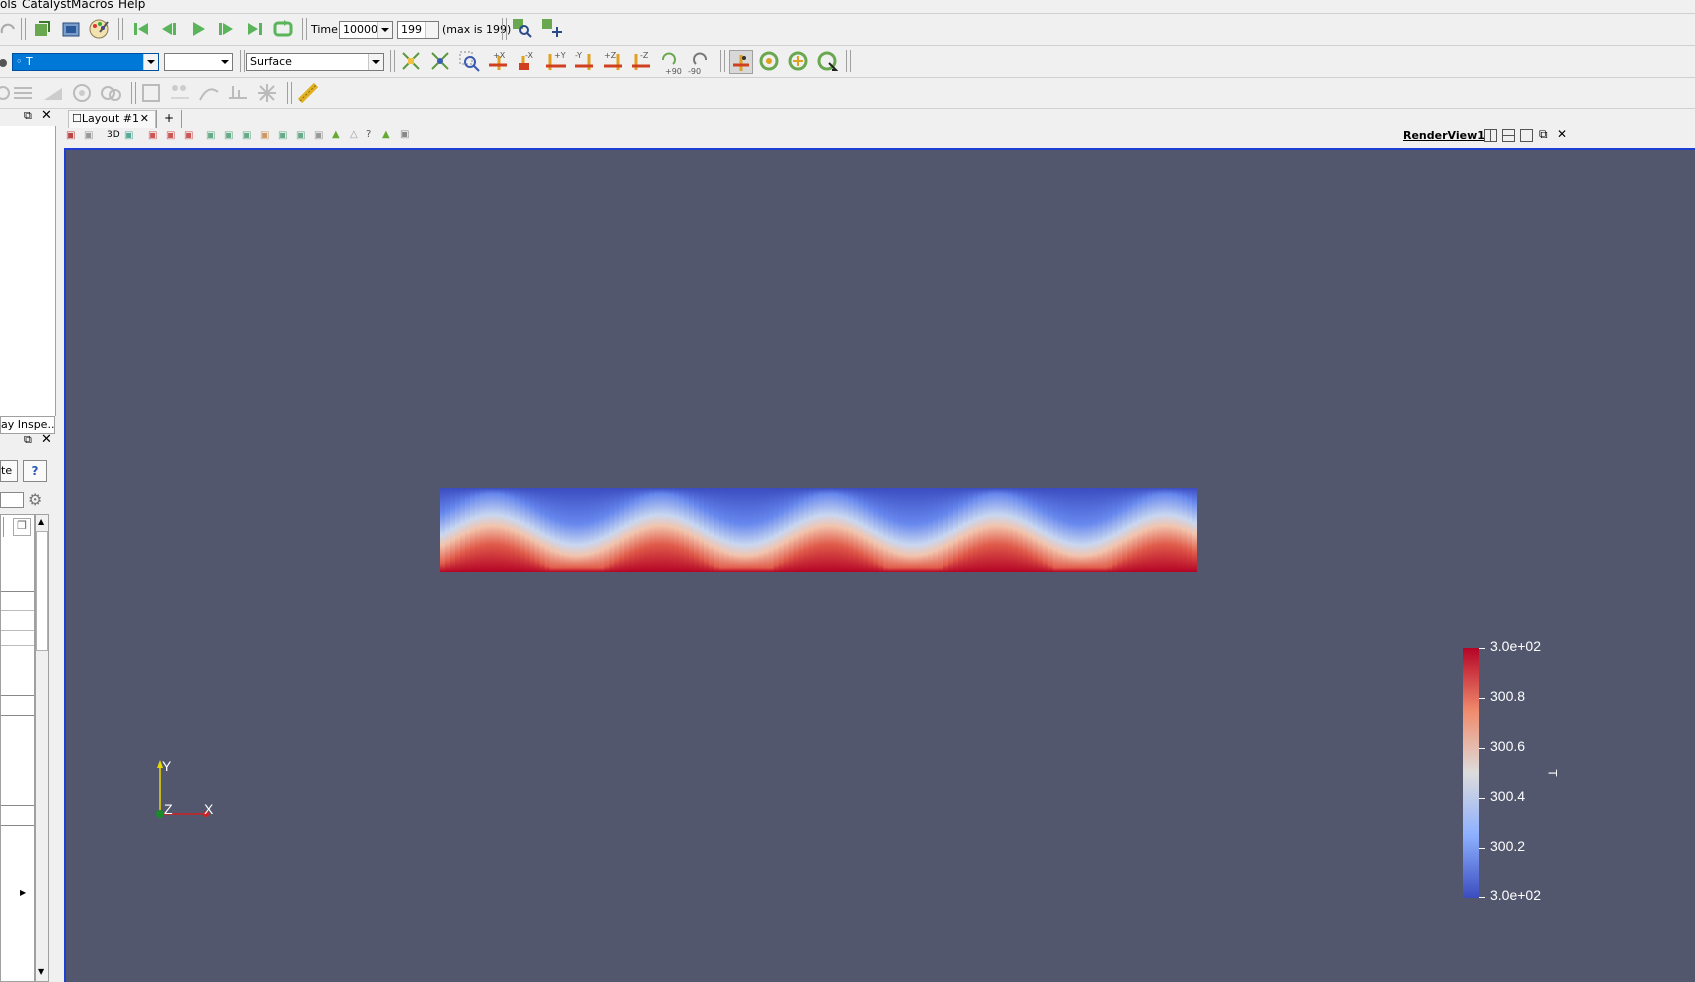  What do you see at coordinates (8, 5) in the screenshot?
I see `menu-tools: ols` at bounding box center [8, 5].